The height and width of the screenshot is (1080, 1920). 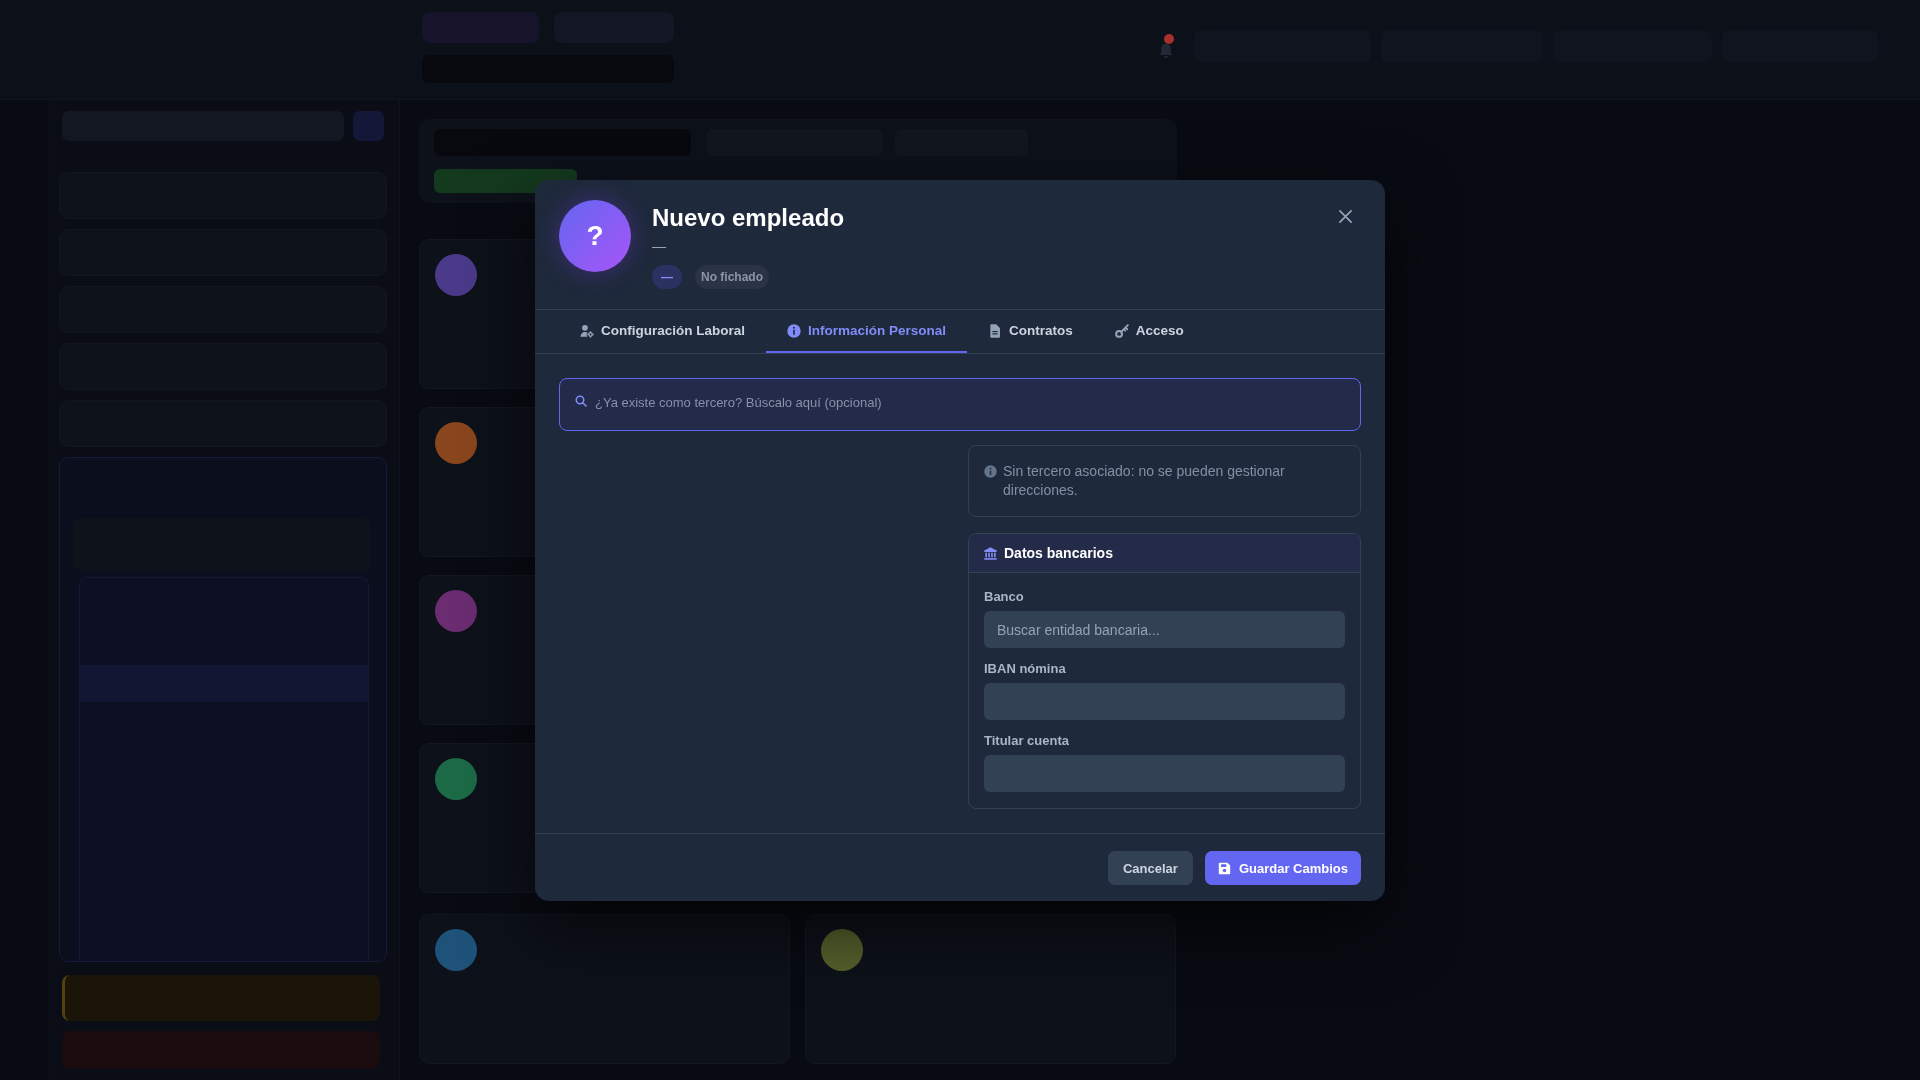 I want to click on search-field: ¿Ya existe como tercero? Búscalo aquí (opcional), so click(x=960, y=404).